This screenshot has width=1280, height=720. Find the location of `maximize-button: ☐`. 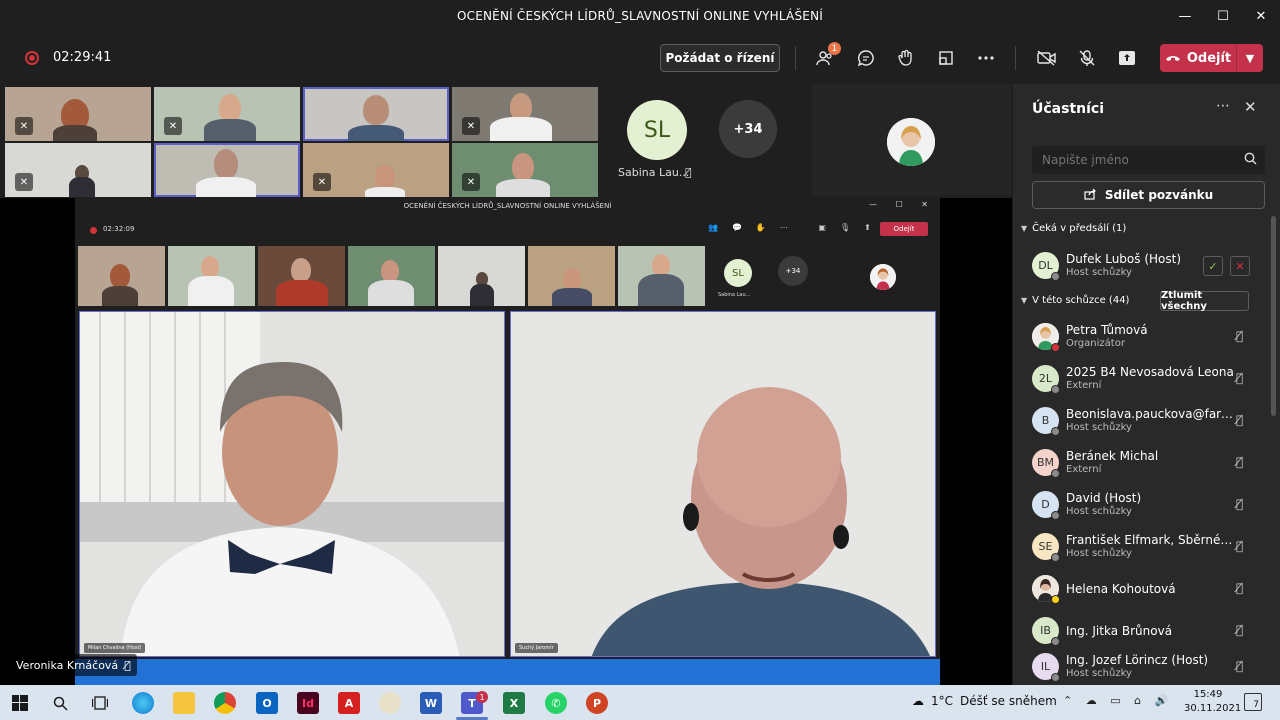

maximize-button: ☐ is located at coordinates (1223, 16).